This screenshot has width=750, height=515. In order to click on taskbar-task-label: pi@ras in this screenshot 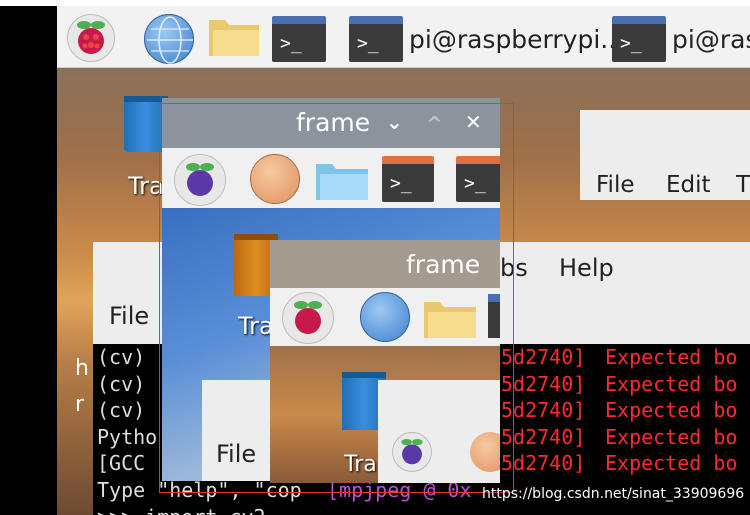, I will do `click(711, 39)`.